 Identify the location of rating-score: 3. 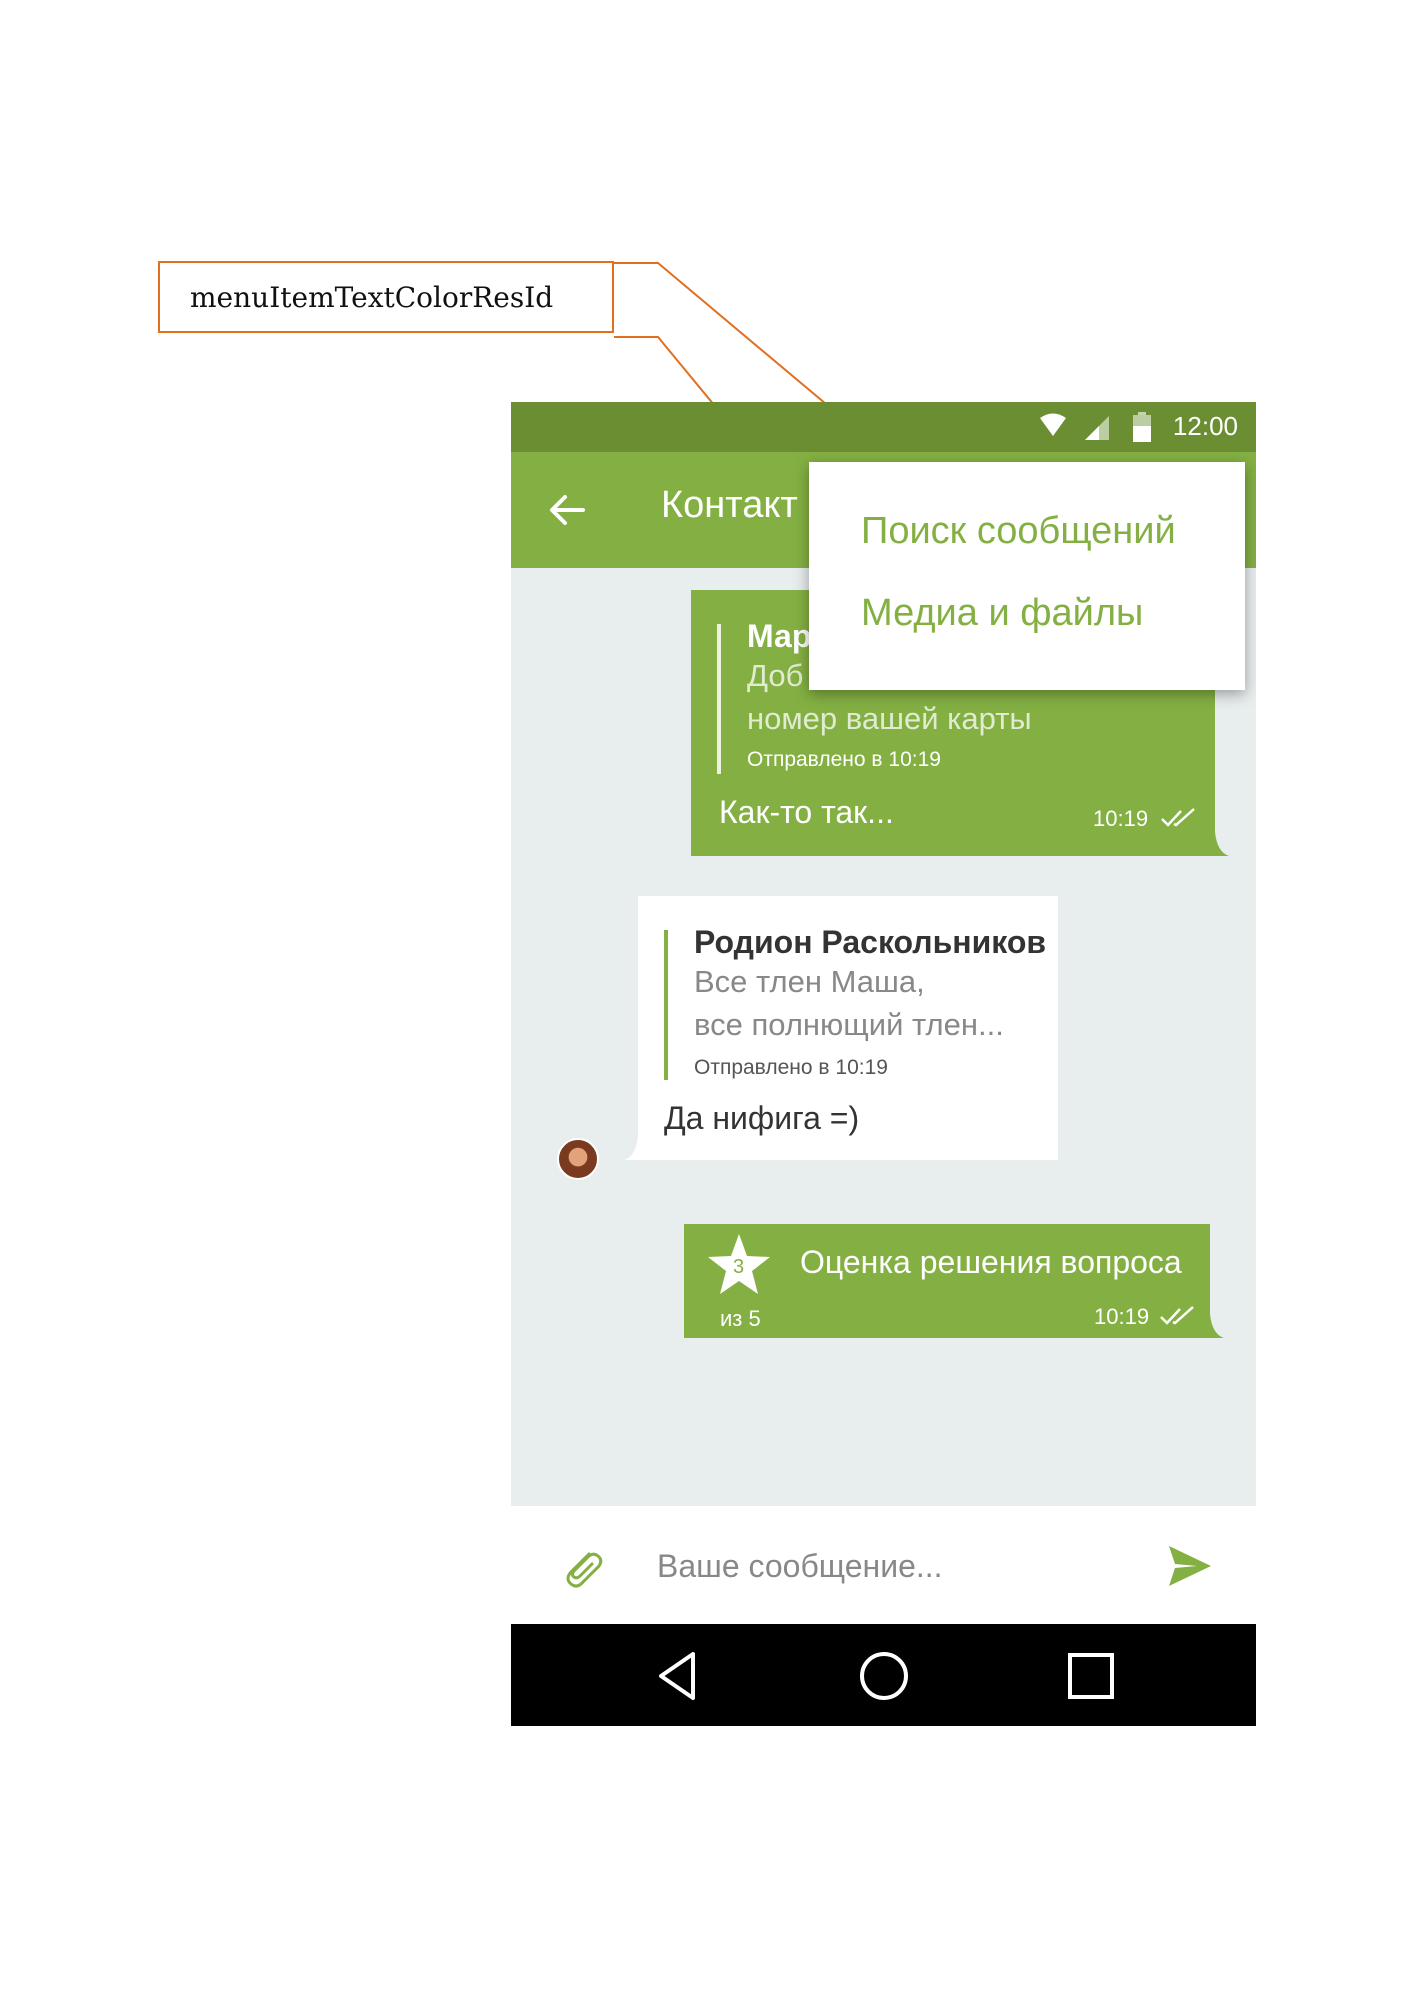
(739, 1267).